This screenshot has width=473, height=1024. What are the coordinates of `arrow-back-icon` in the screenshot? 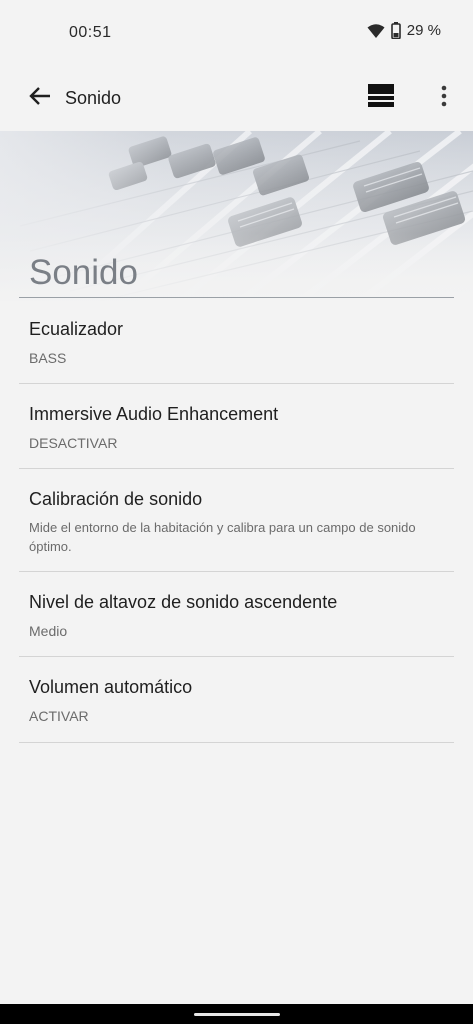 It's located at (40, 98).